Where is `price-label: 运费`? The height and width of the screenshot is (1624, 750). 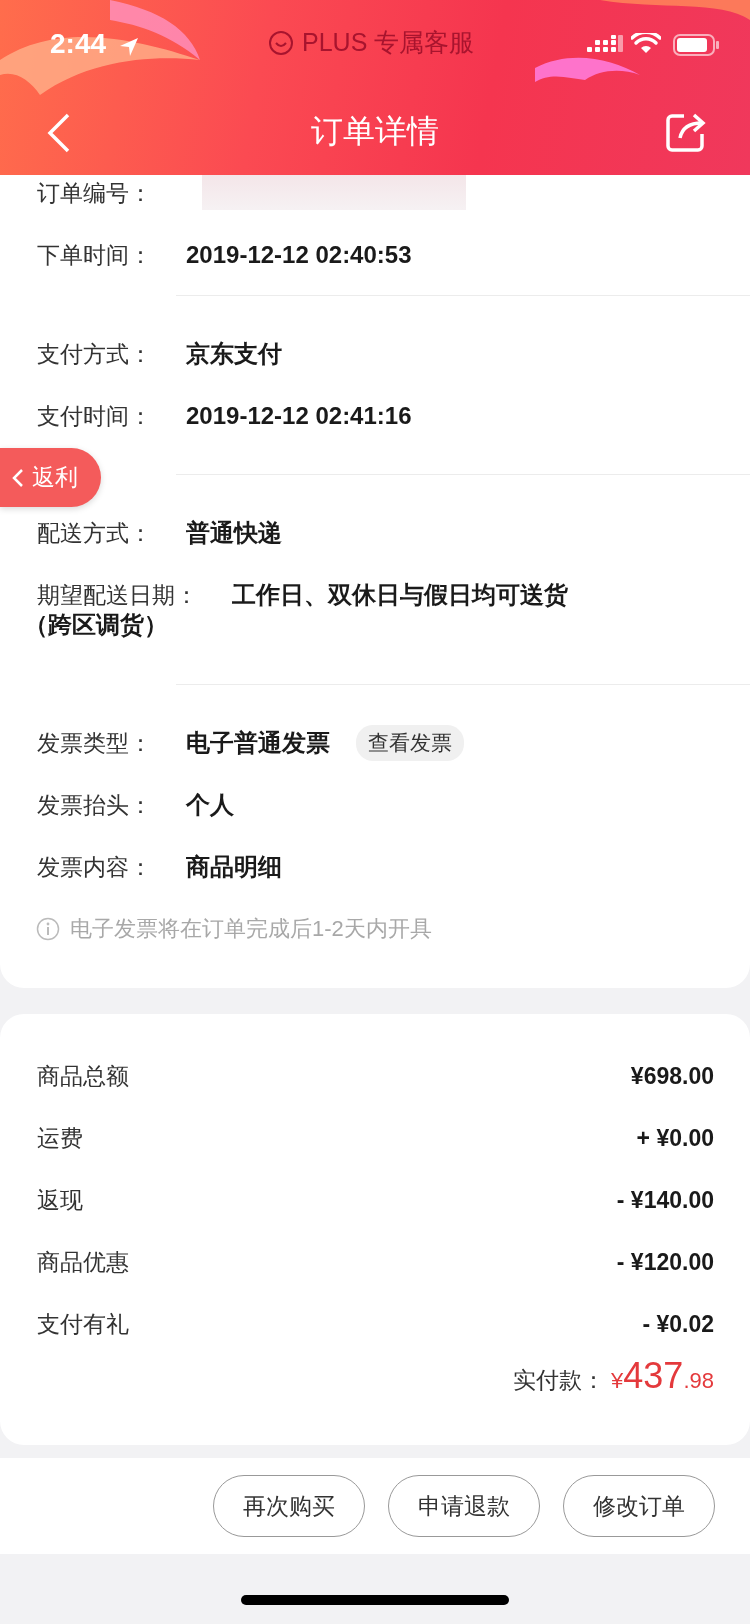 price-label: 运费 is located at coordinates (60, 1138).